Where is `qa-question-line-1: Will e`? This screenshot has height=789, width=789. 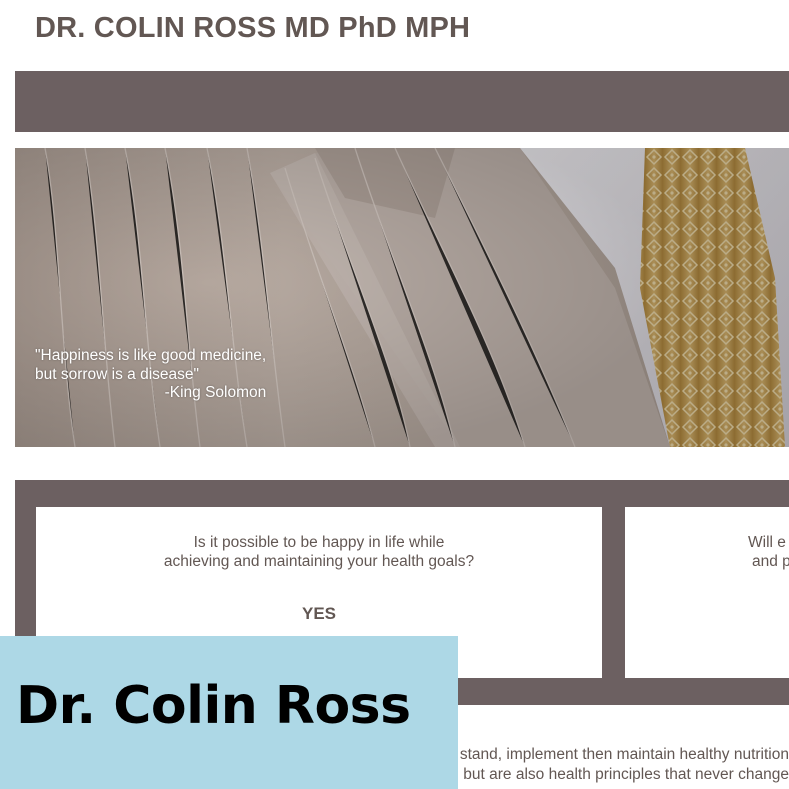 qa-question-line-1: Will e is located at coordinates (767, 542).